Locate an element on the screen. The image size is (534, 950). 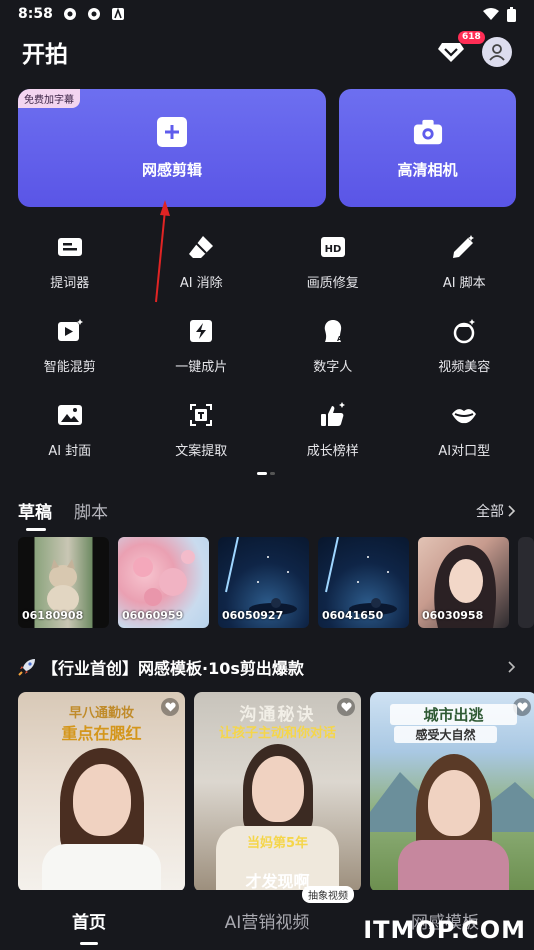
beauty-icon is located at coordinates (465, 331).